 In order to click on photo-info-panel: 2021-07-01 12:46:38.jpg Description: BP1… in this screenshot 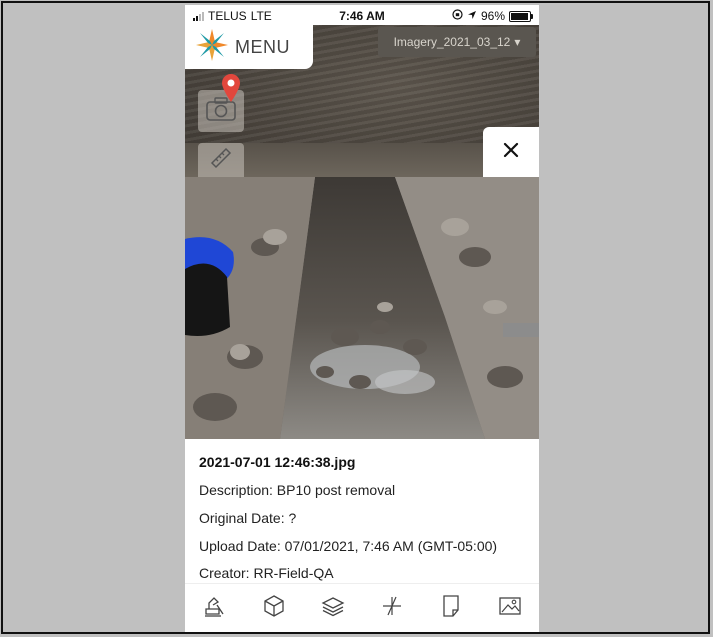, I will do `click(362, 514)`.